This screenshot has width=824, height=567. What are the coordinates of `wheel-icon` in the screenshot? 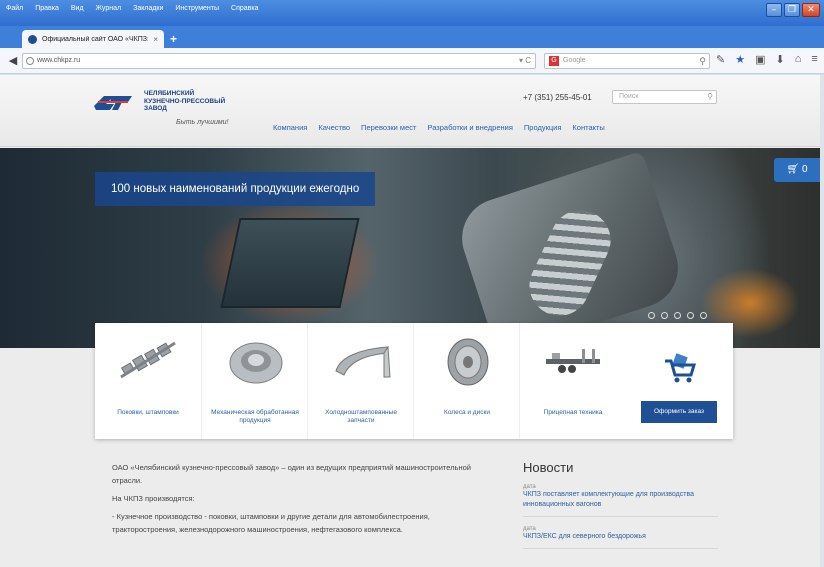 It's located at (468, 362).